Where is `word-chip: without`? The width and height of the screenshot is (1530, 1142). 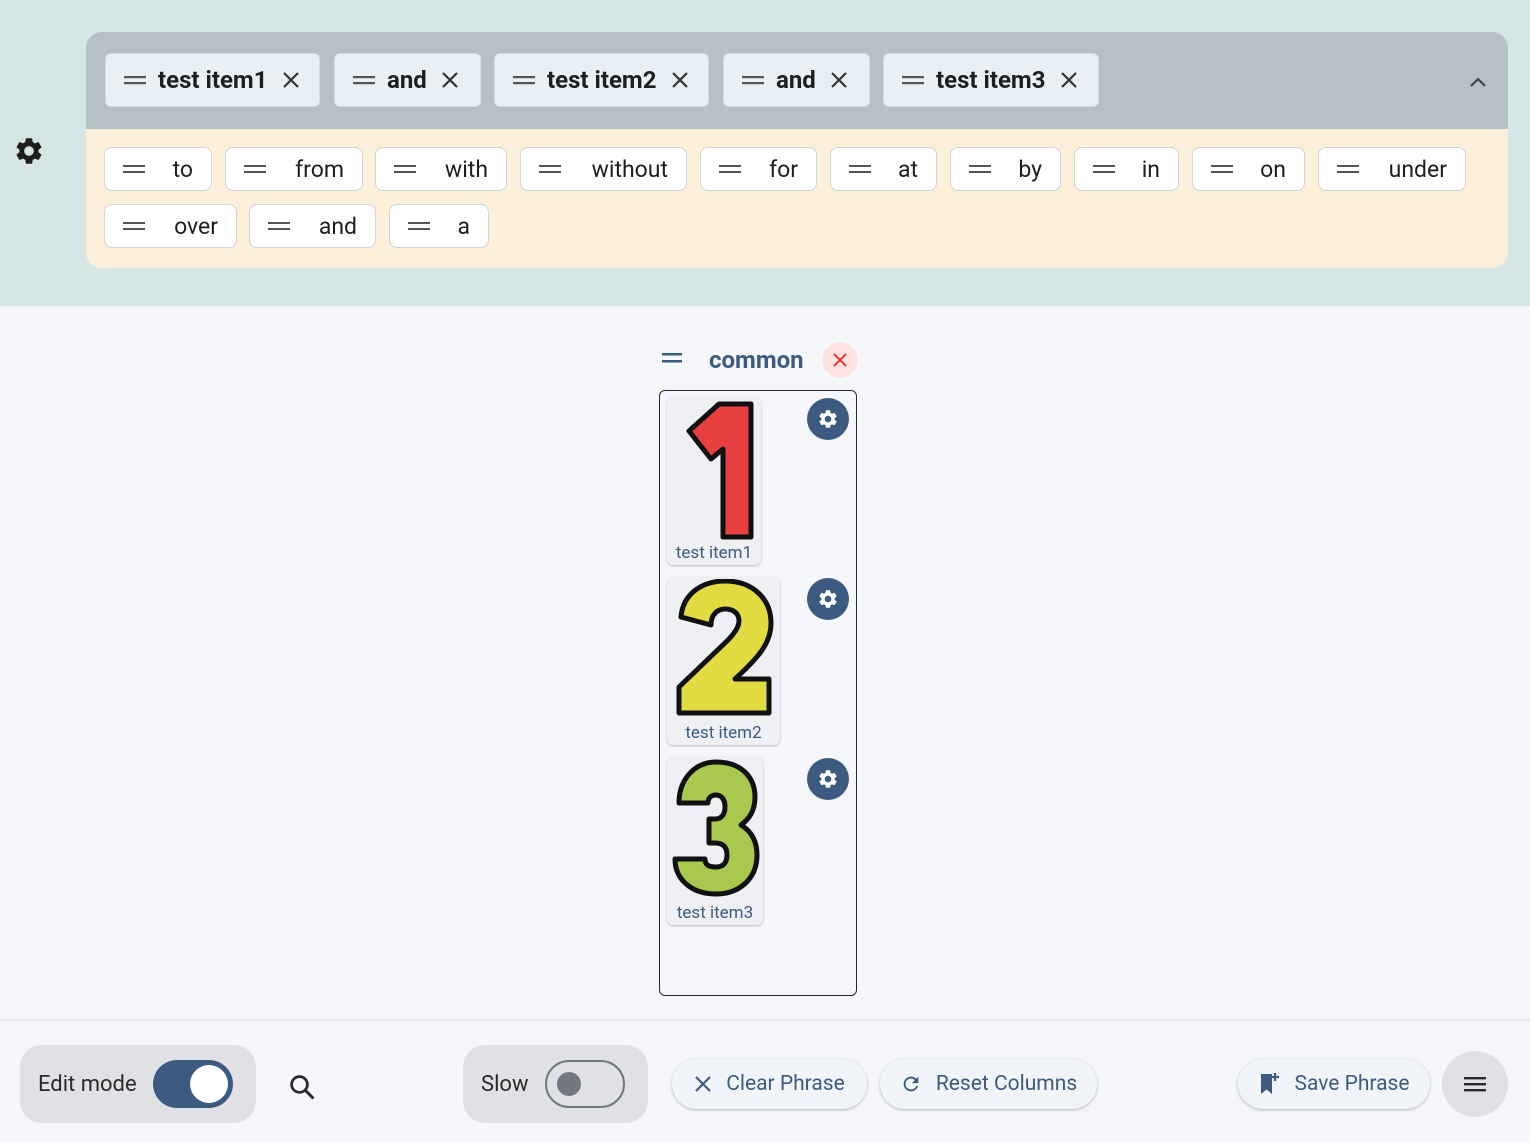 word-chip: without is located at coordinates (603, 169).